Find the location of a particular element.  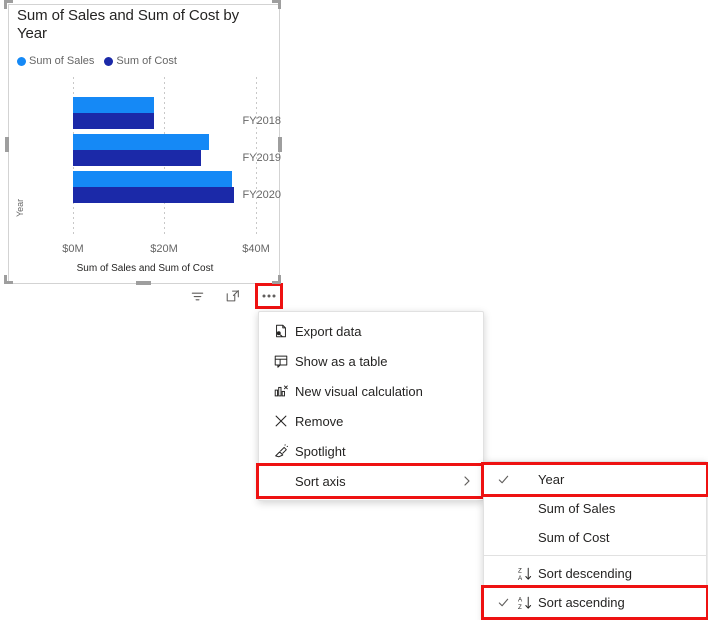

menu-item-new-visual-calculation: New visual calculation is located at coordinates (371, 391).